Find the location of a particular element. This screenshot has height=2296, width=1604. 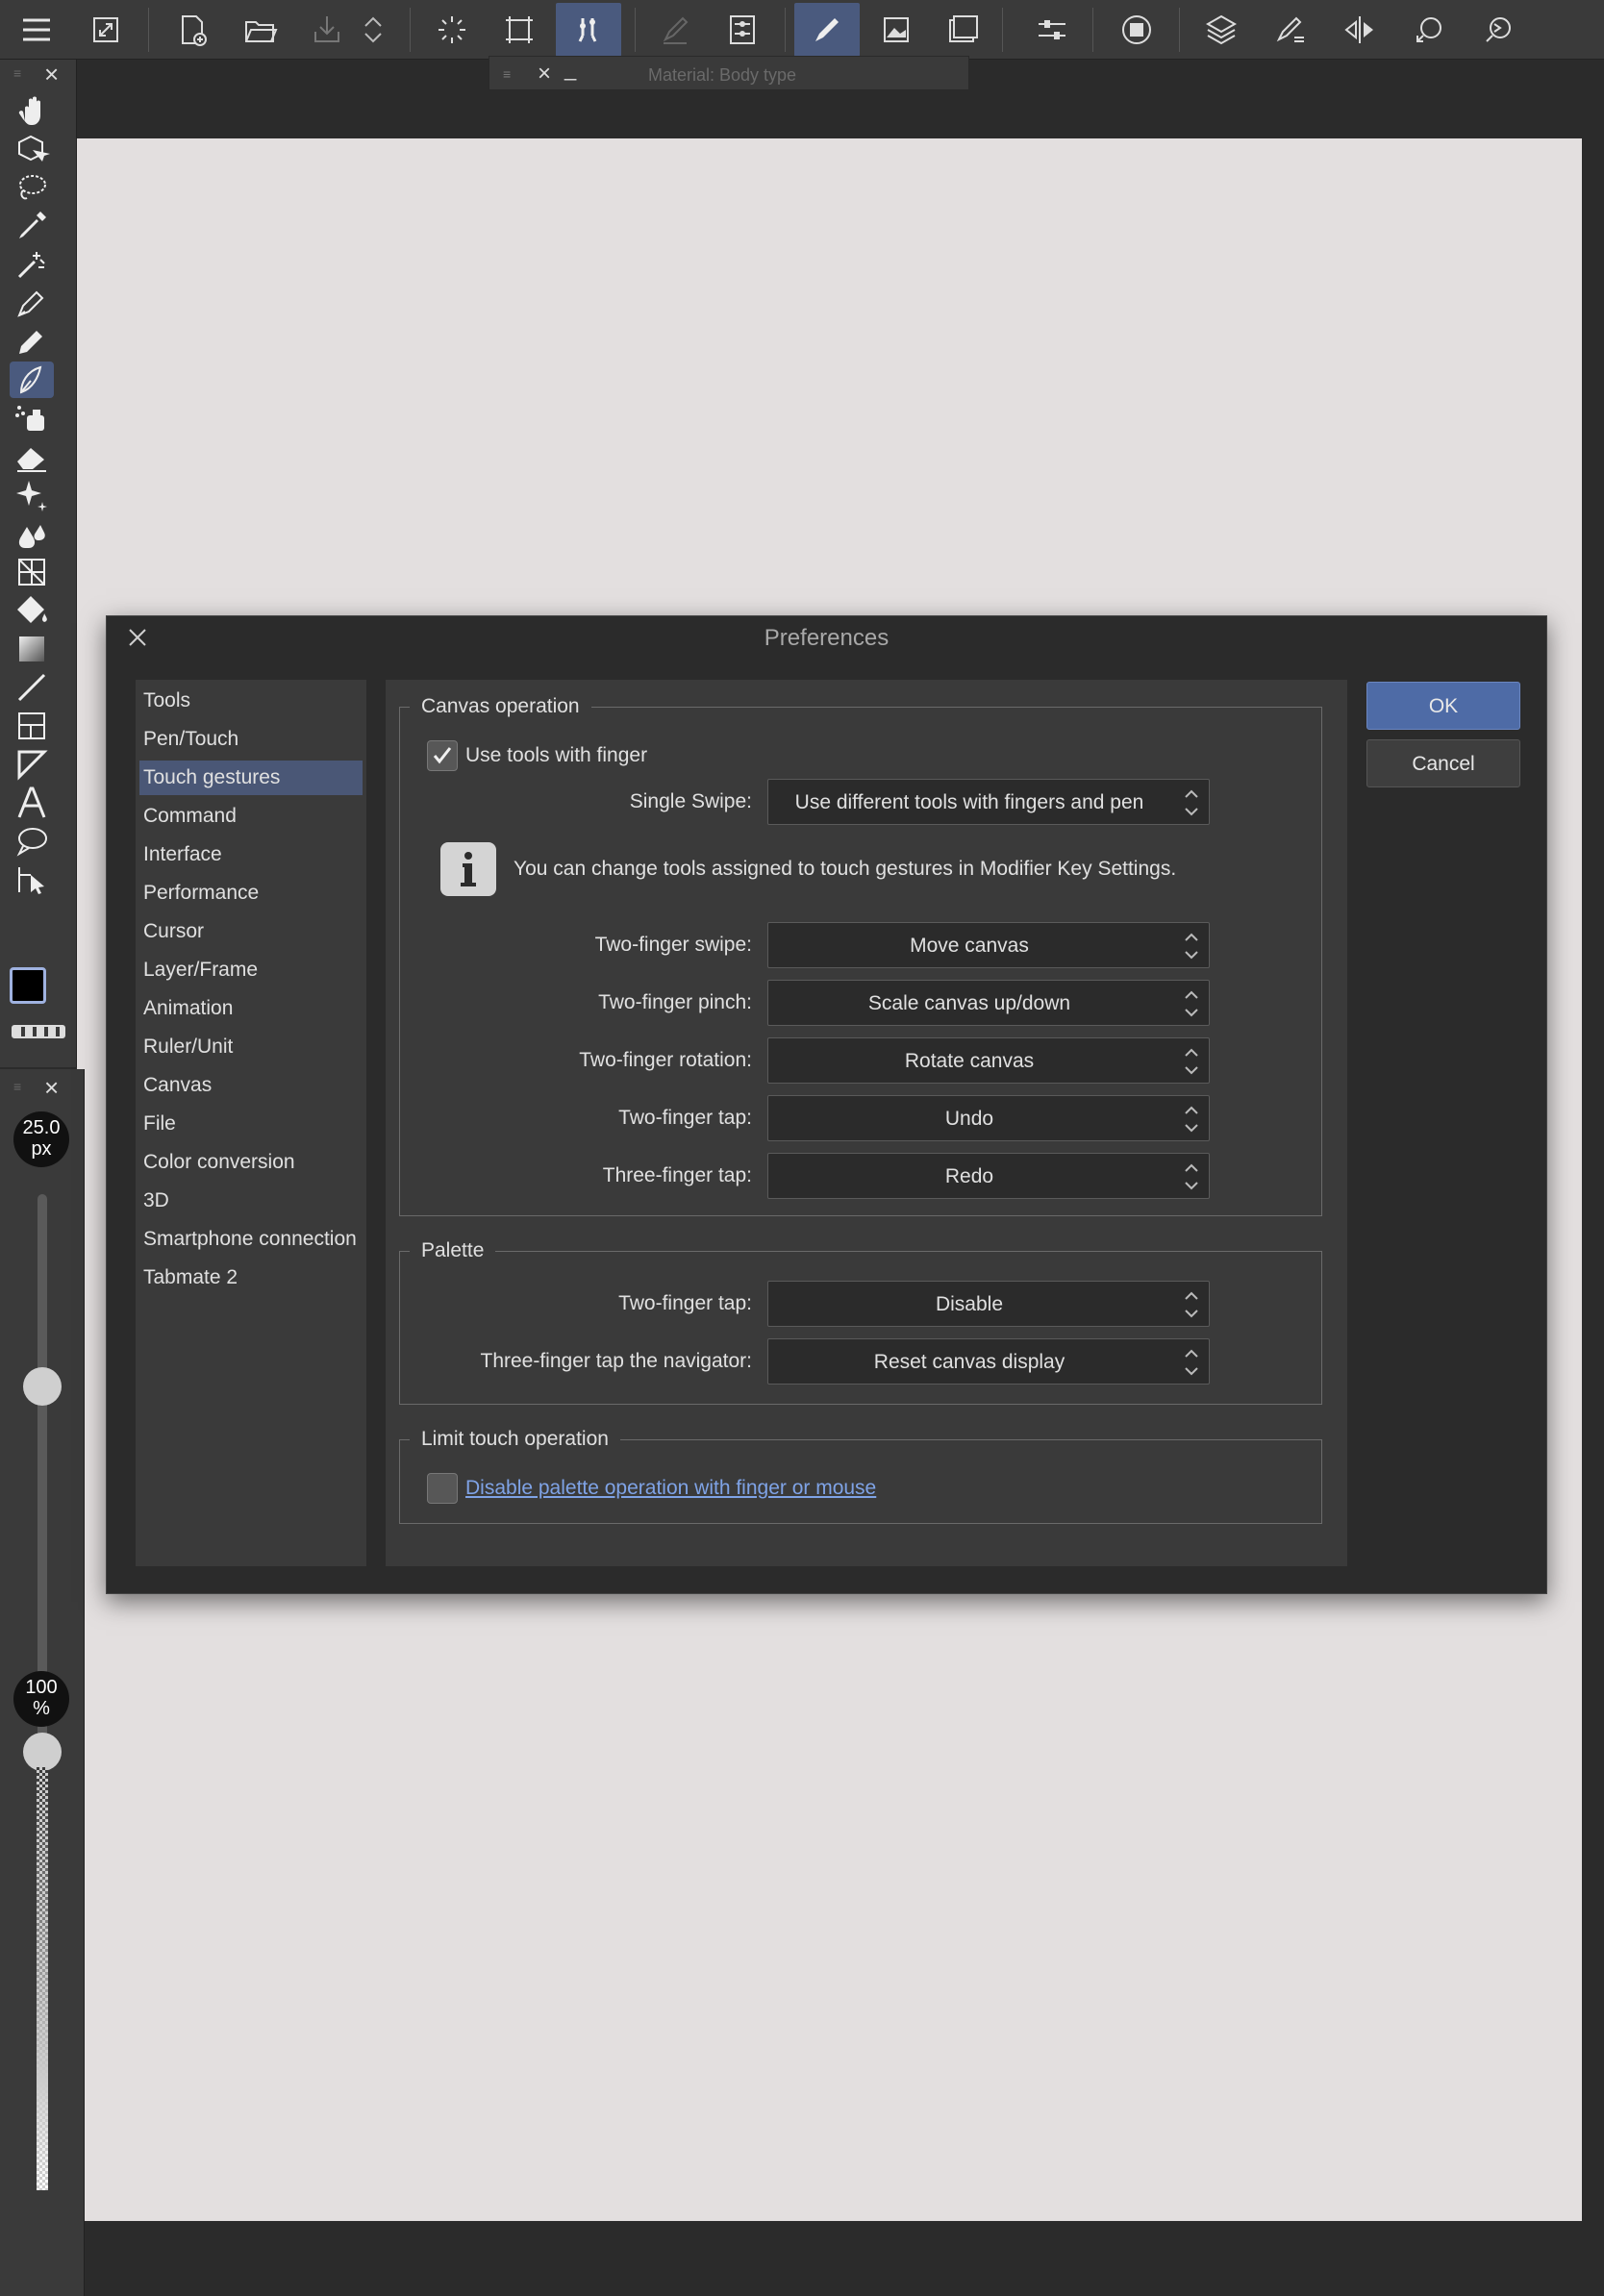

navigator-icon is located at coordinates (1136, 30).